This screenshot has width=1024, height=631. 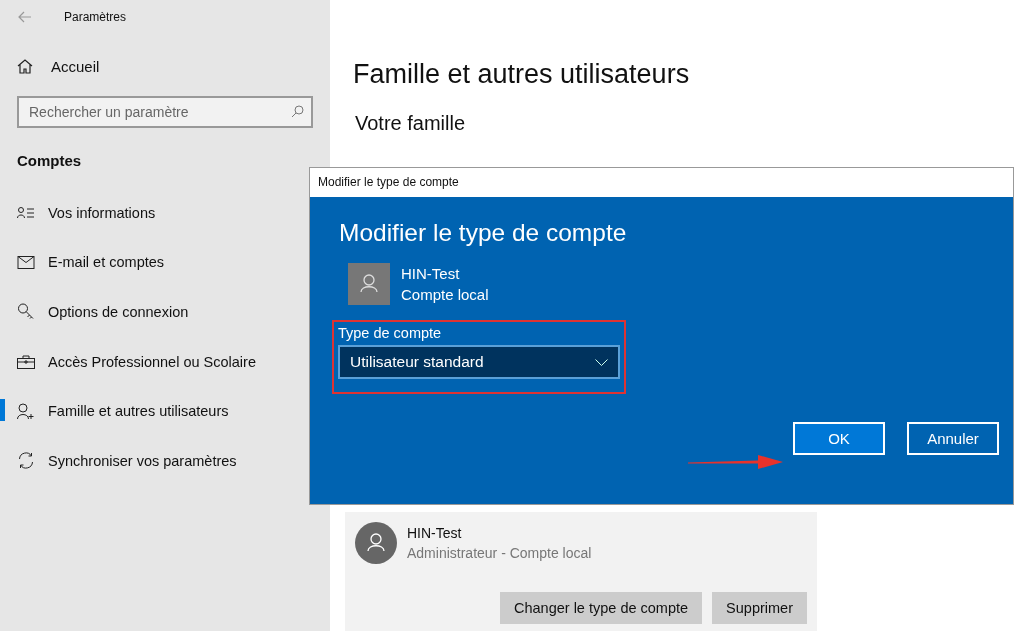 I want to click on sidebar-item: Famille et autres utilisateurs, so click(x=165, y=411).